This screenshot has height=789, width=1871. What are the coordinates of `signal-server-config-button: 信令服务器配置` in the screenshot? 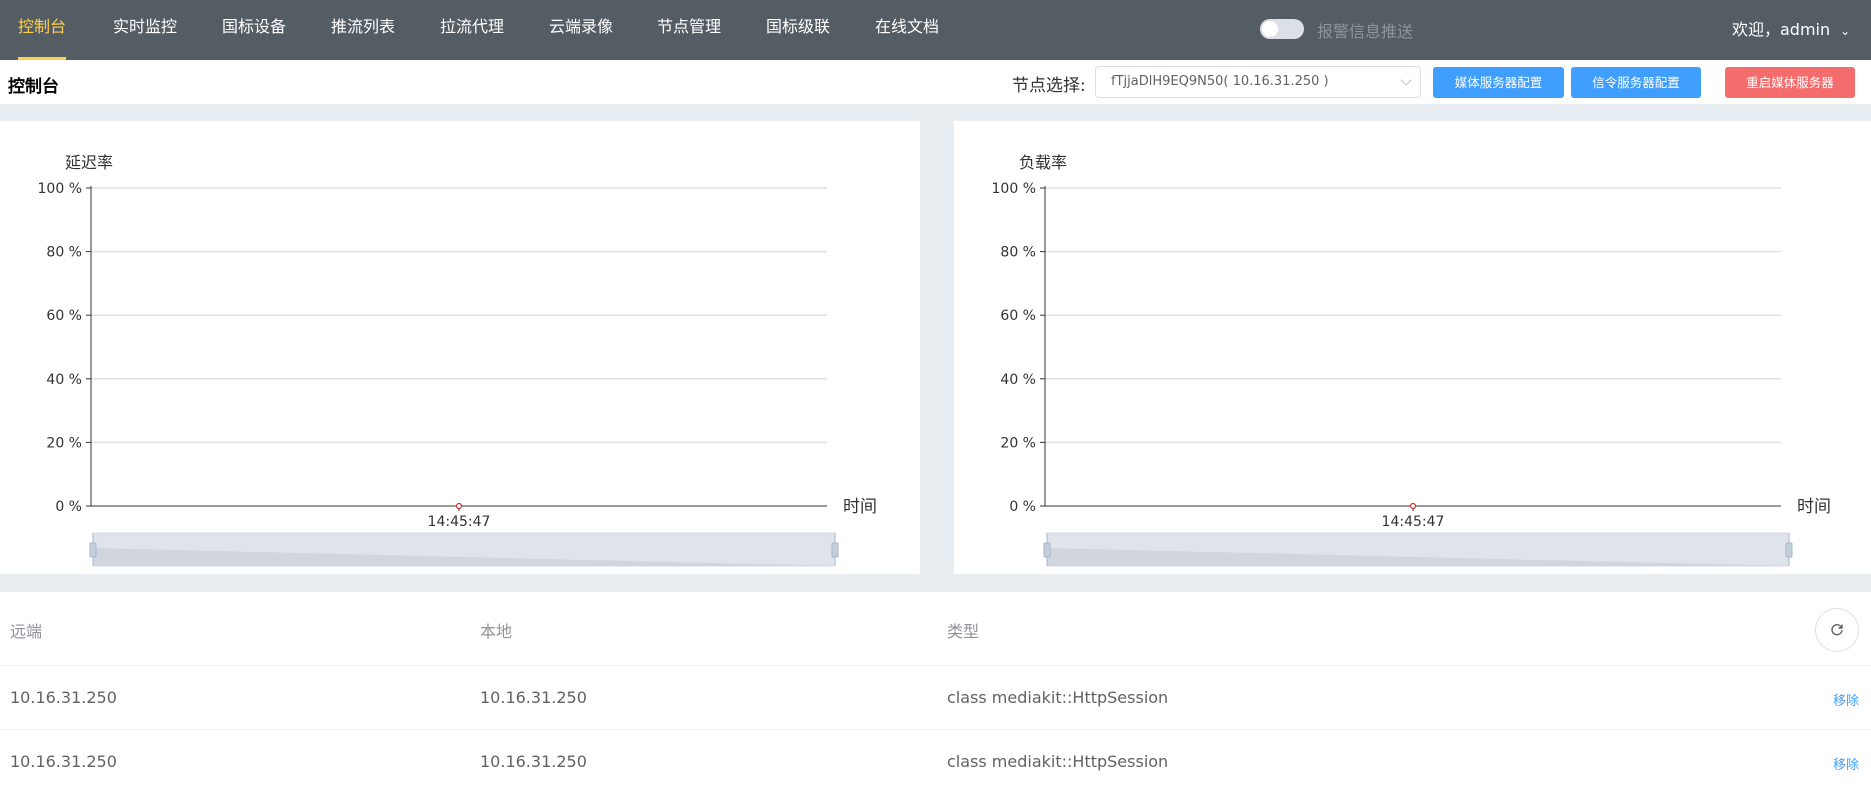 It's located at (1636, 82).